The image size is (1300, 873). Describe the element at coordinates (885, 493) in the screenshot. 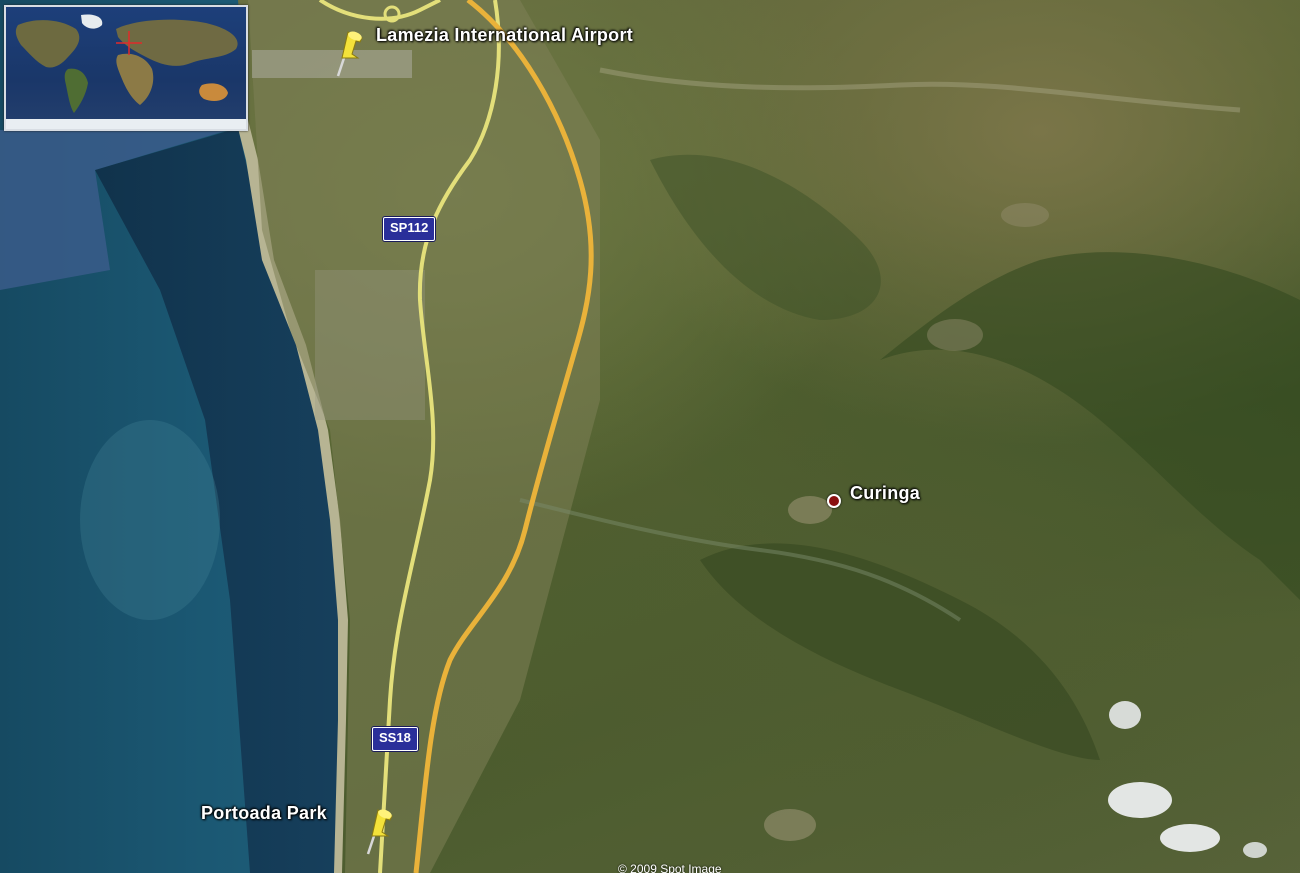

I see `place-label-curinga: Curinga` at that location.